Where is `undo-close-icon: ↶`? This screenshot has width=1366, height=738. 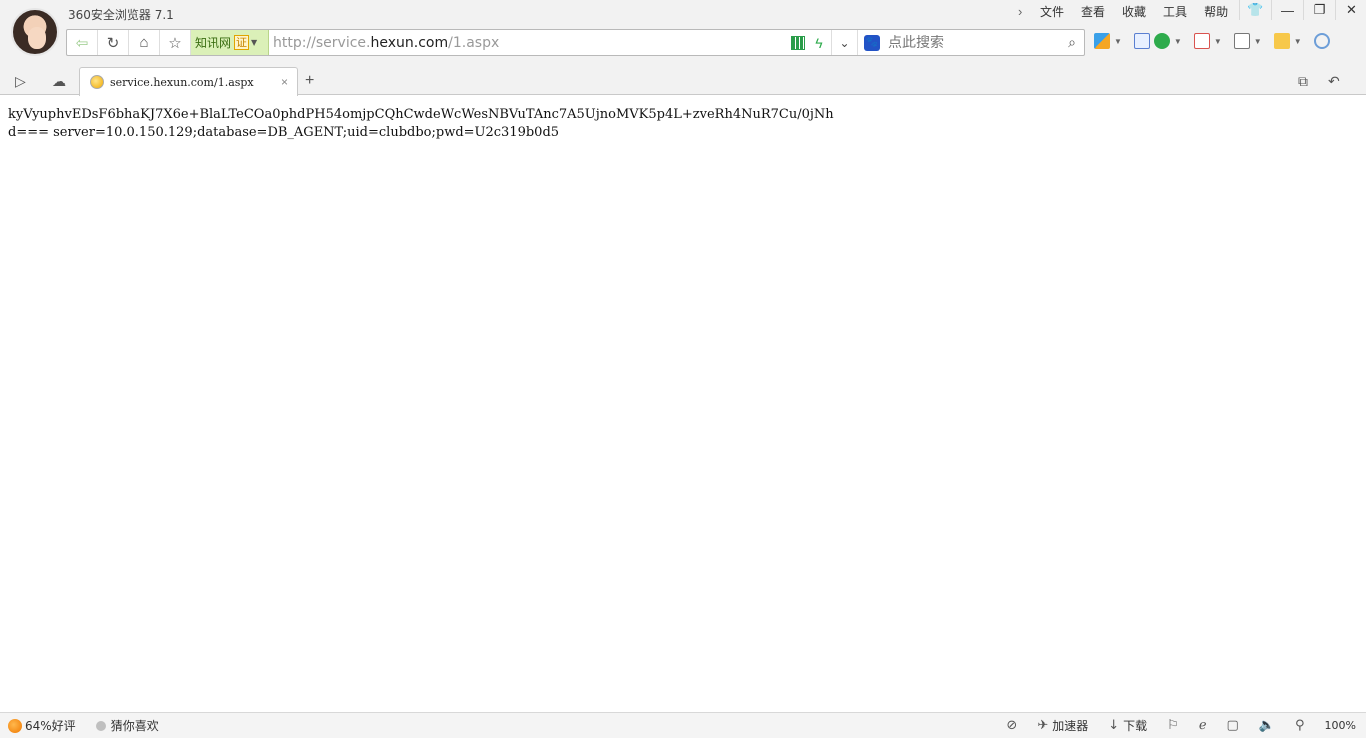 undo-close-icon: ↶ is located at coordinates (1334, 81).